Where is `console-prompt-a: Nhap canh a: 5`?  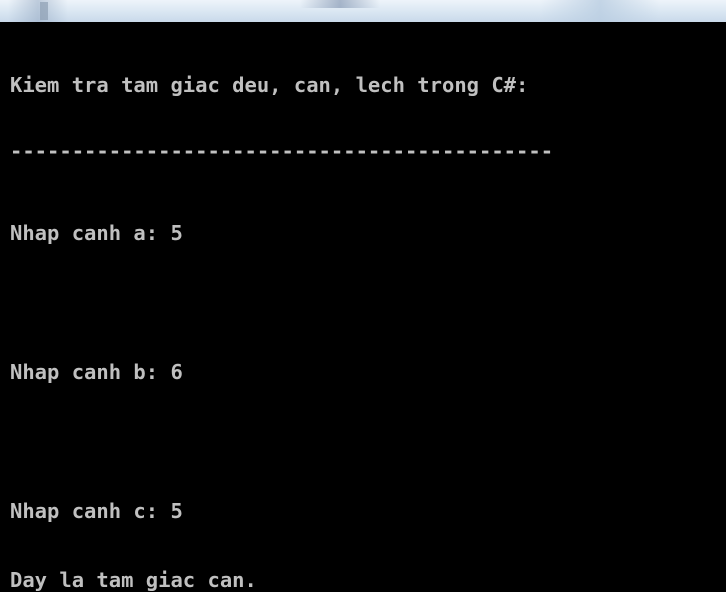 console-prompt-a: Nhap canh a: 5 is located at coordinates (96, 233).